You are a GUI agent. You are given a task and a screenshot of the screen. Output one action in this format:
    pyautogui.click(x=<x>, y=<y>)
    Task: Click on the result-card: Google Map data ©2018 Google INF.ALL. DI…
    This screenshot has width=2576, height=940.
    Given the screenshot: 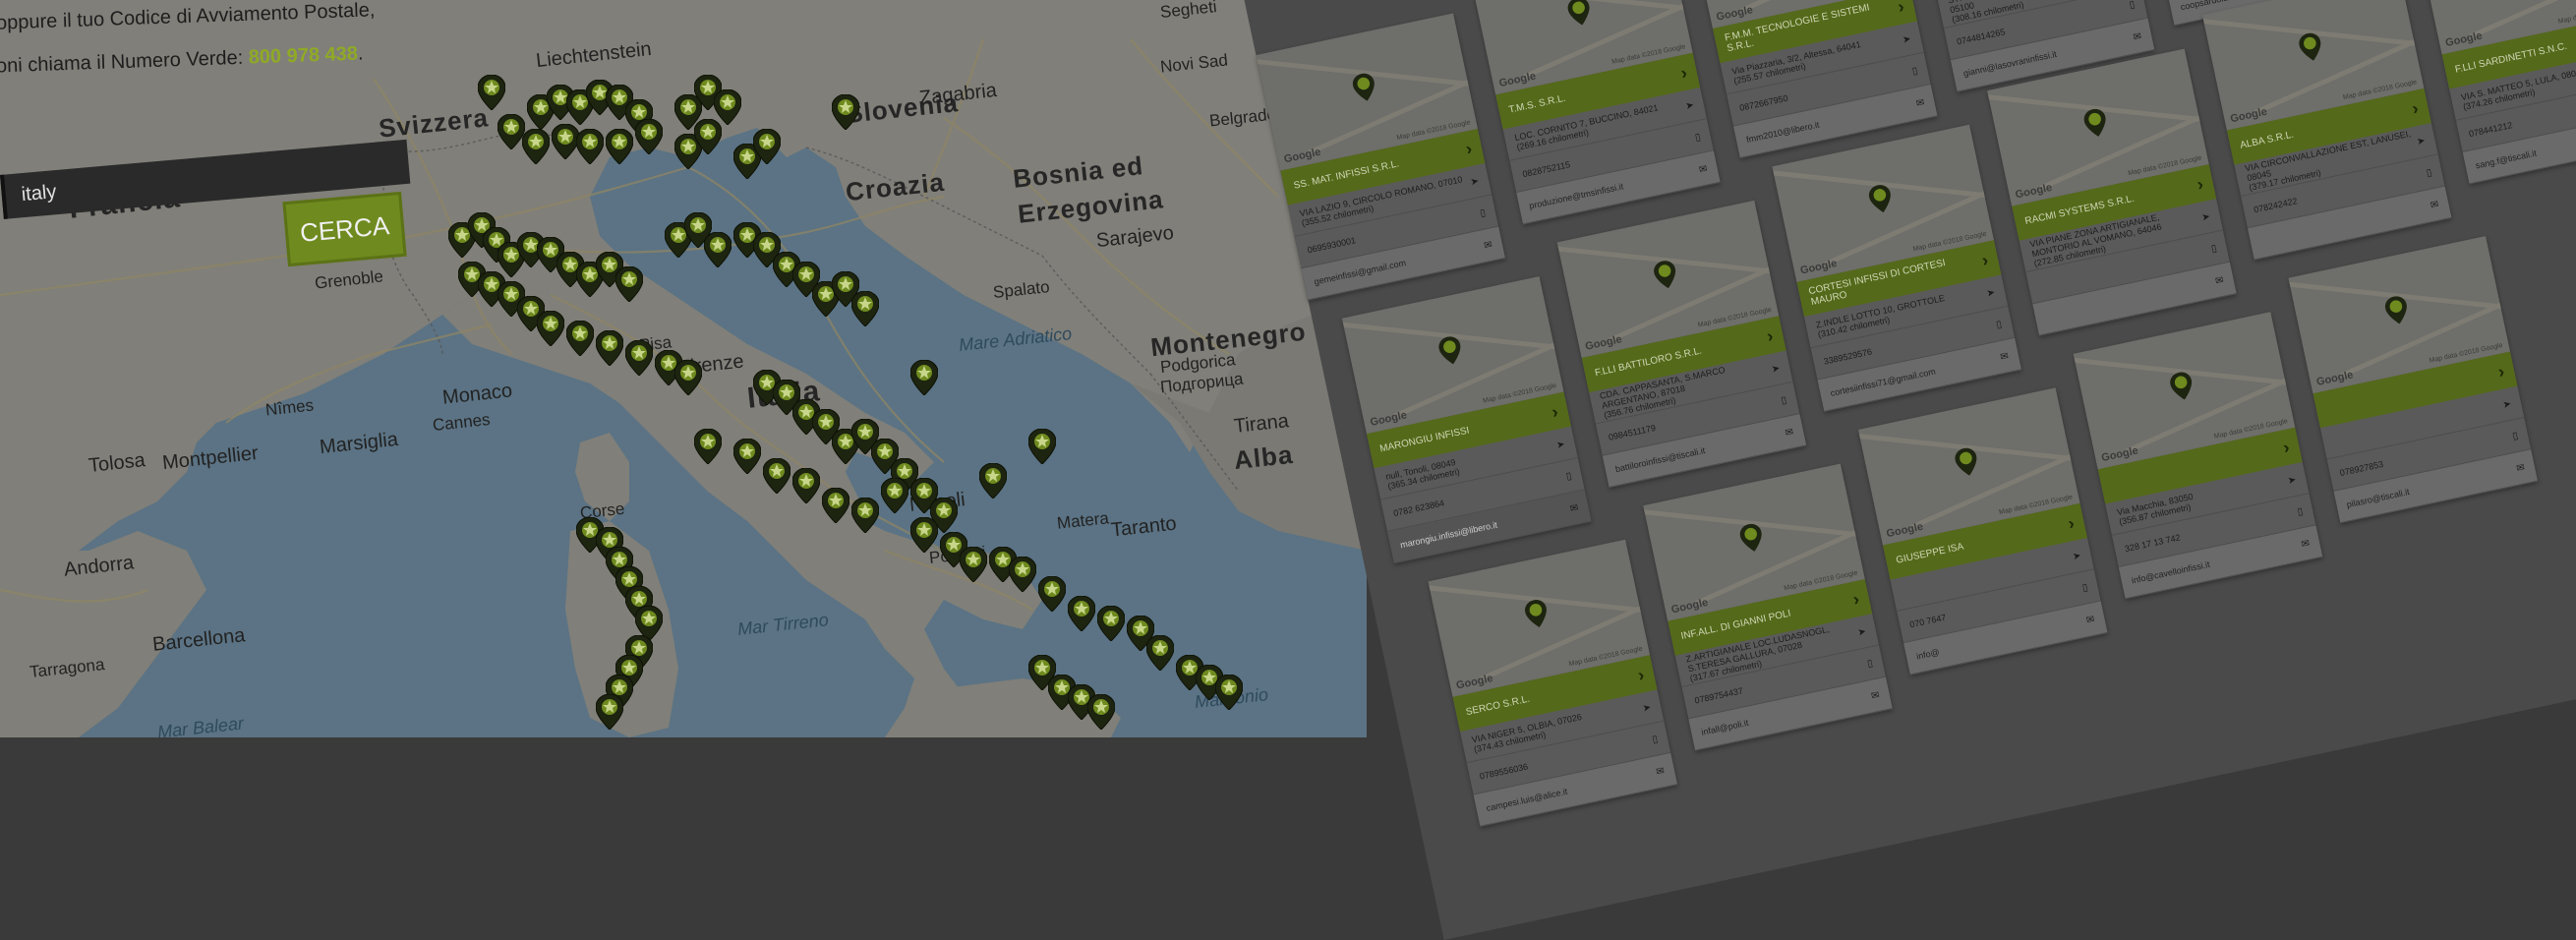 What is the action you would take?
    pyautogui.click(x=1768, y=607)
    